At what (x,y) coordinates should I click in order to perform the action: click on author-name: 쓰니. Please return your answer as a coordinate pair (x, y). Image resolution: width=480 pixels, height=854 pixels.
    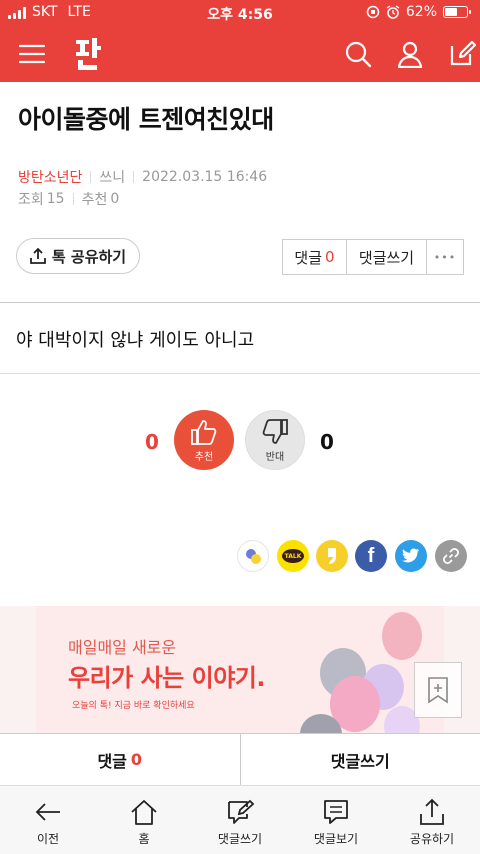
    Looking at the image, I should click on (112, 178).